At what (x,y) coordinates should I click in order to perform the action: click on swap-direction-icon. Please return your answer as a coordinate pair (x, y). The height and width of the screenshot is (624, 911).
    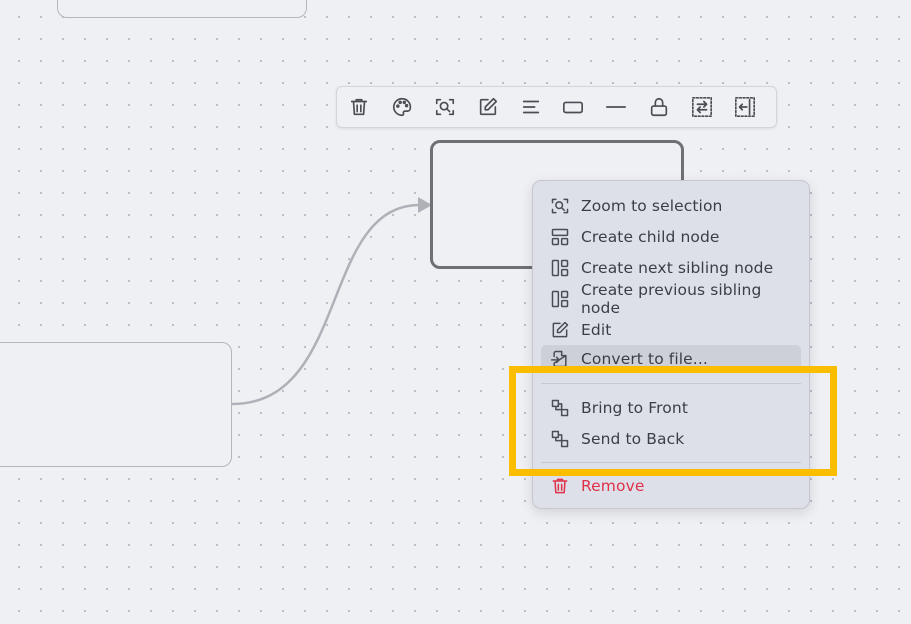
    Looking at the image, I should click on (701, 107).